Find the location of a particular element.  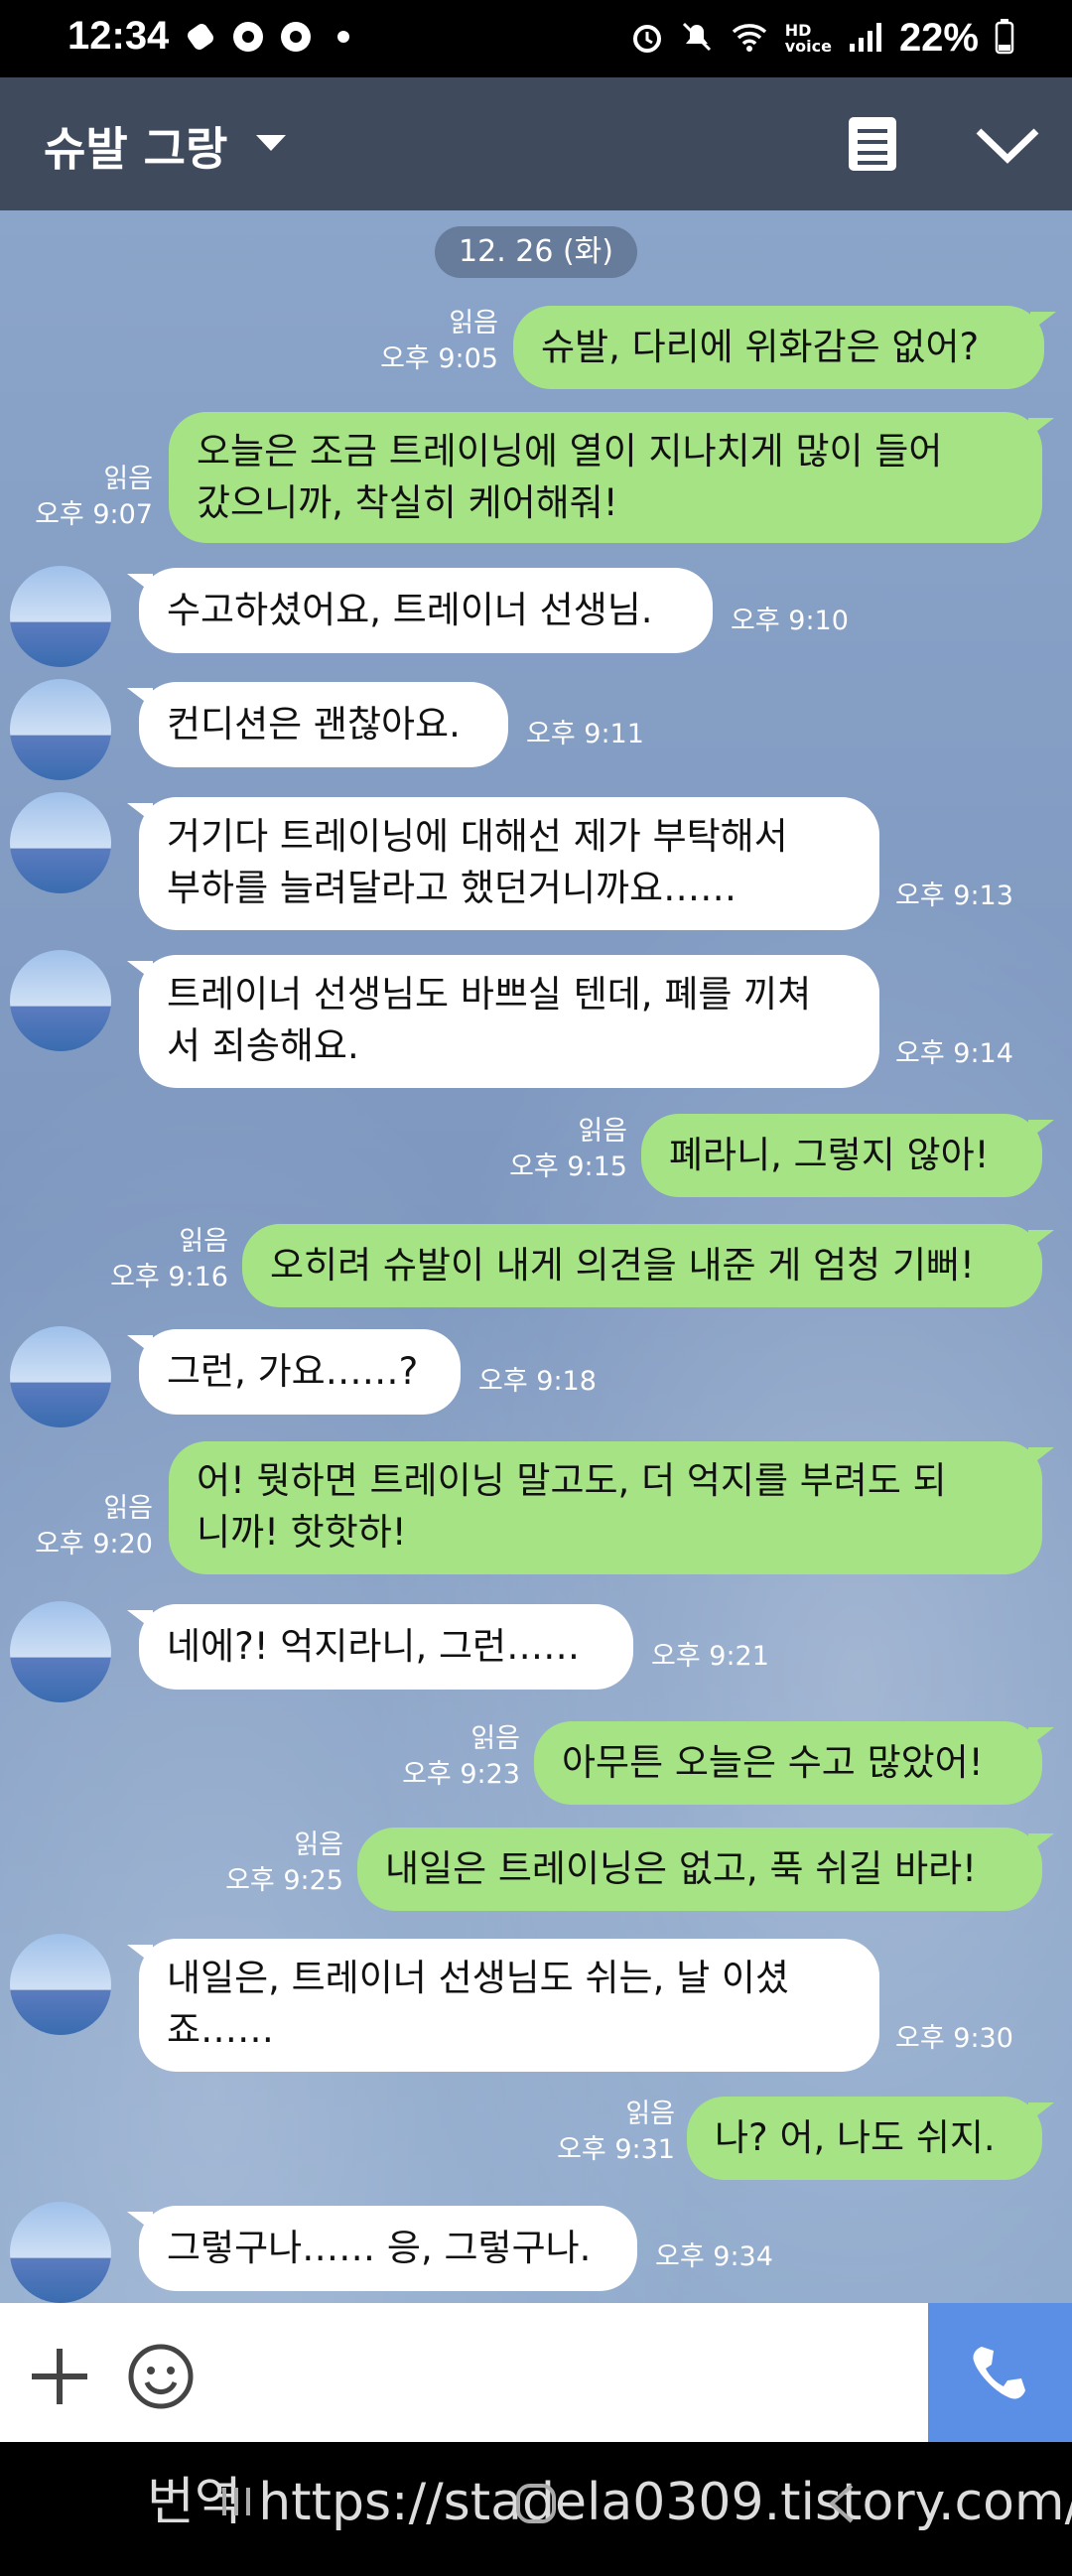

message-meta: 읽음 오후 9:16 is located at coordinates (162, 1259).